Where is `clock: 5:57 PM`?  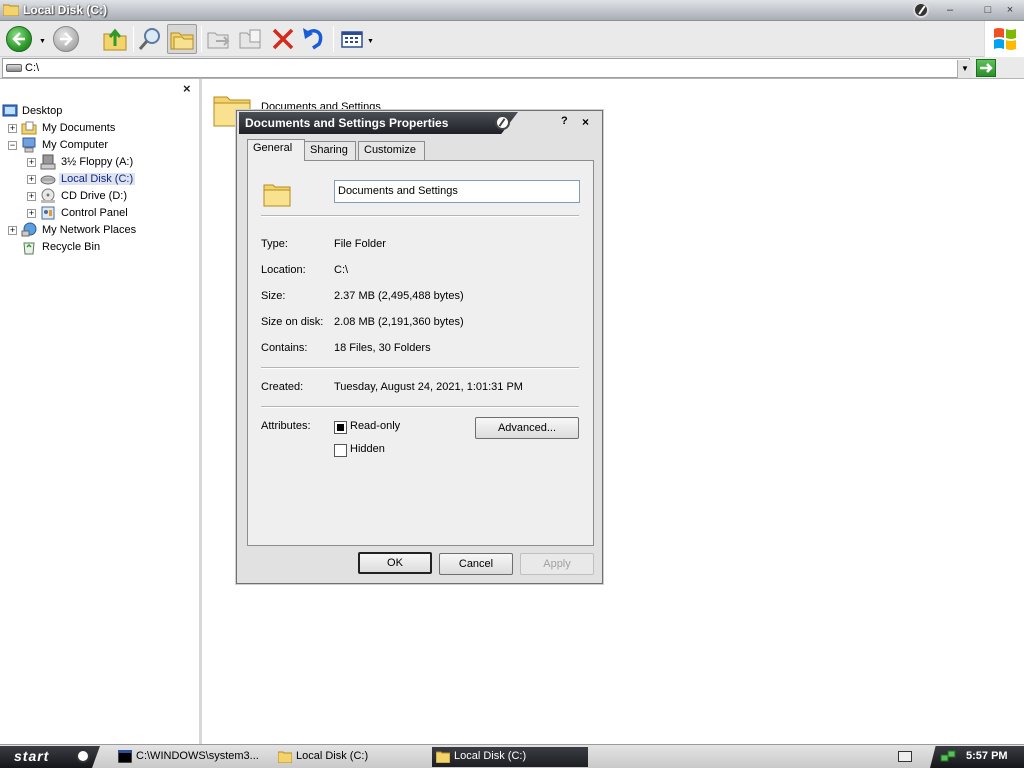
clock: 5:57 PM is located at coordinates (987, 756).